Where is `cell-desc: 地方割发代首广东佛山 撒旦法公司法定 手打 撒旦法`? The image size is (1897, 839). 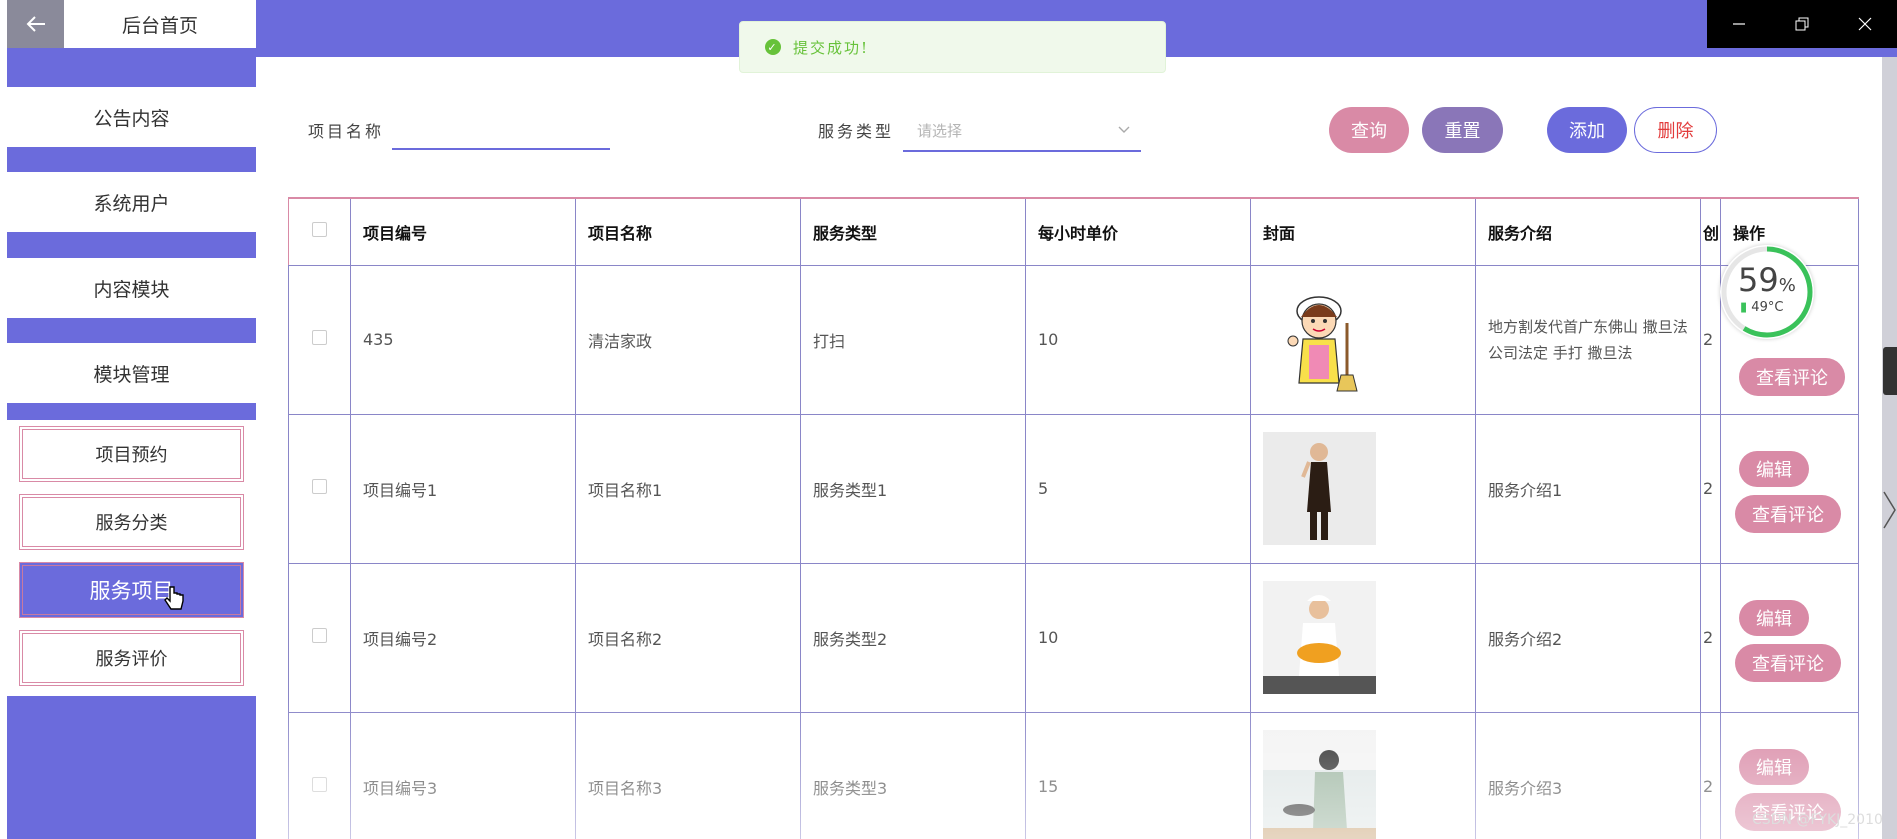 cell-desc: 地方割发代首广东佛山 撒旦法公司法定 手打 撒旦法 is located at coordinates (1588, 339).